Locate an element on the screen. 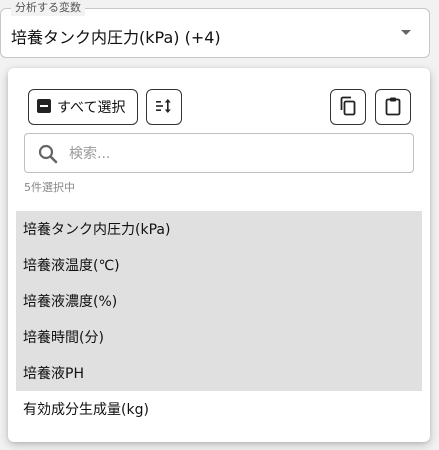 Image resolution: width=439 pixels, height=450 pixels. list-item: 培養液PH is located at coordinates (219, 373).